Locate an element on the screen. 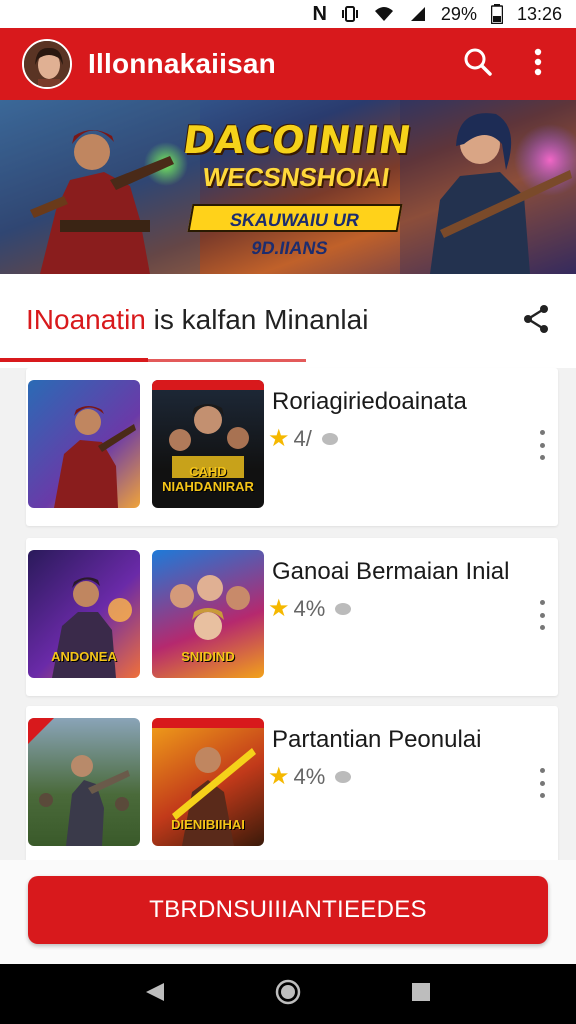  thumbnail-caption: CAHD NIAHDANIRAR is located at coordinates (208, 479).